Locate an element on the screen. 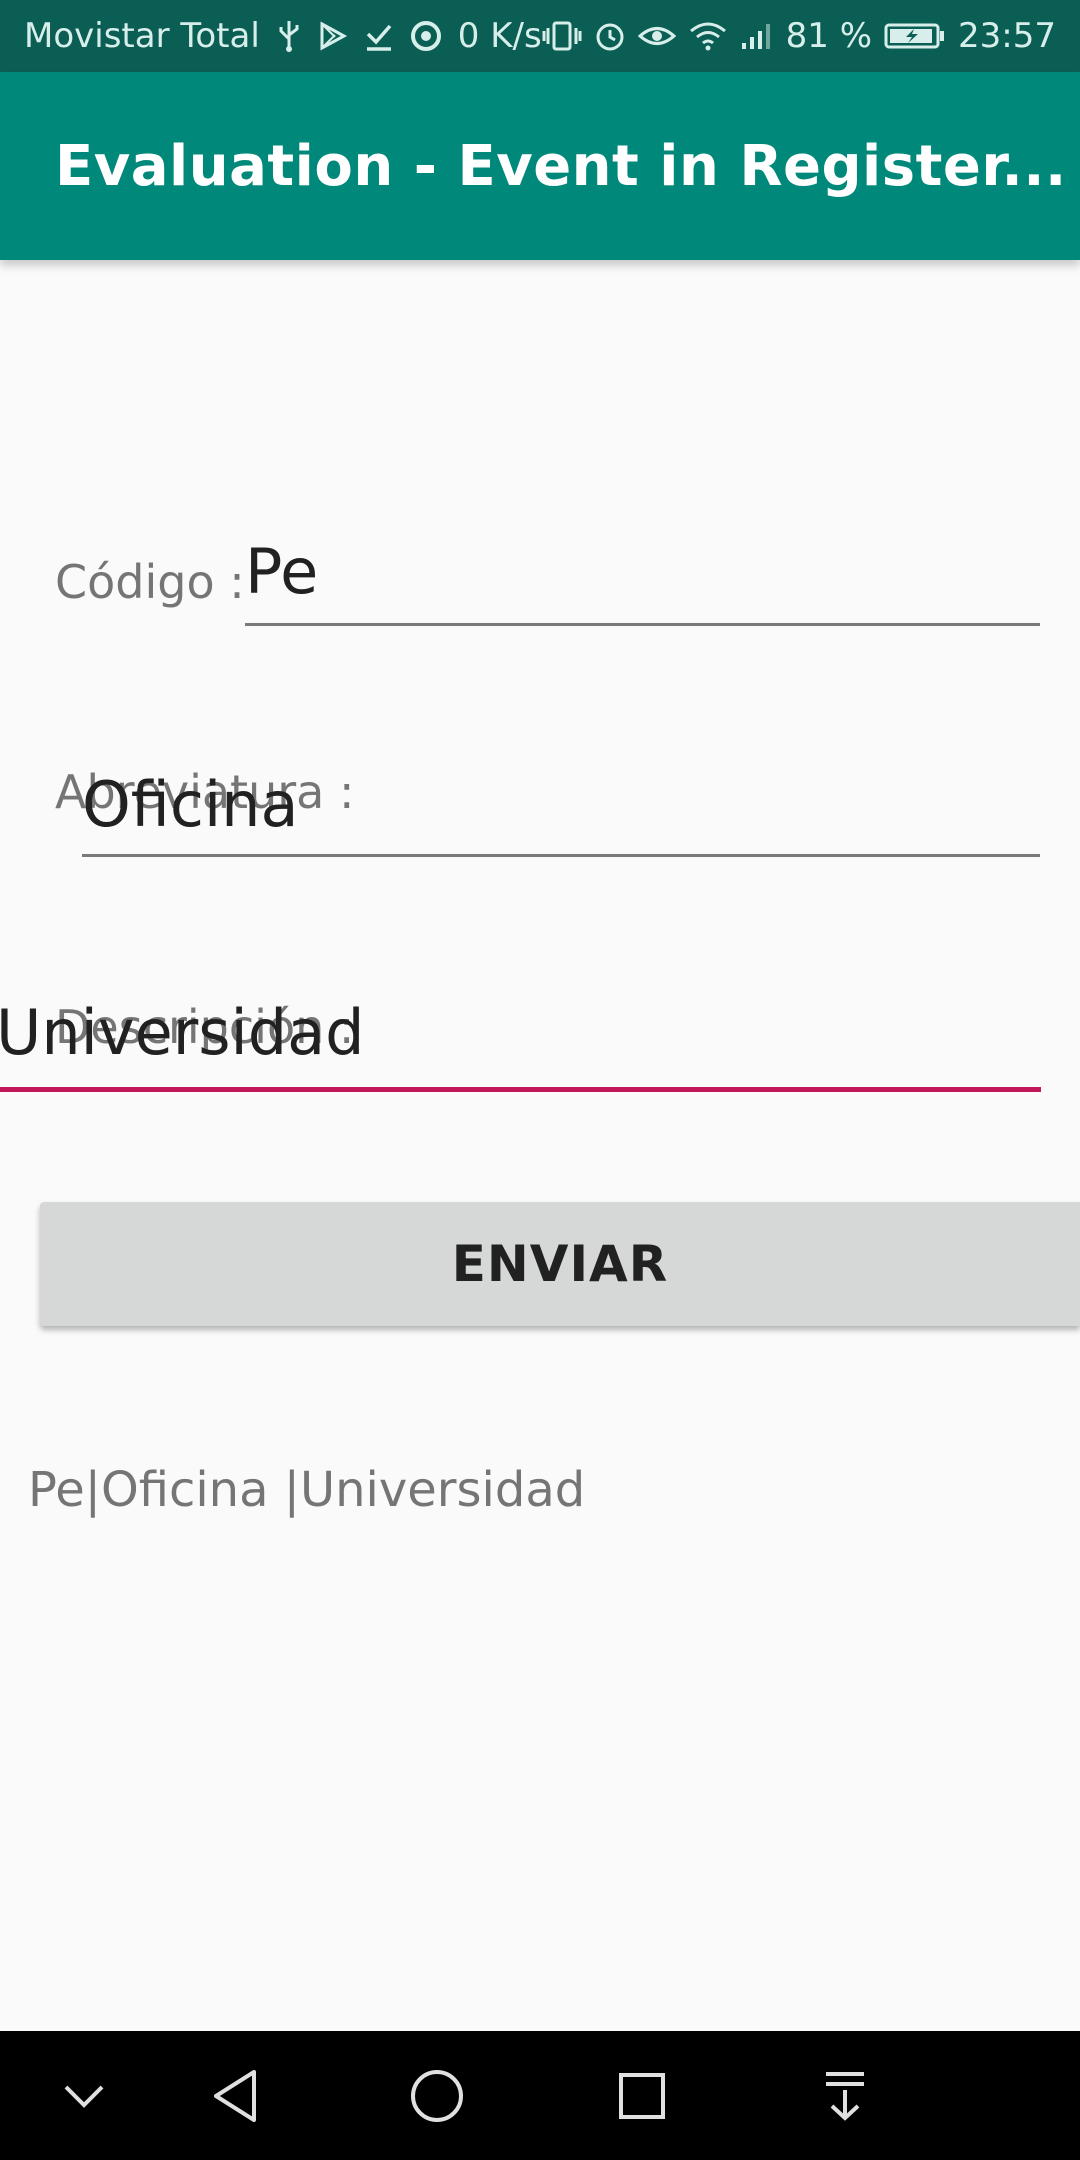 Image resolution: width=1080 pixels, height=2160 pixels. descripcion-input: Universidad is located at coordinates (182, 1032).